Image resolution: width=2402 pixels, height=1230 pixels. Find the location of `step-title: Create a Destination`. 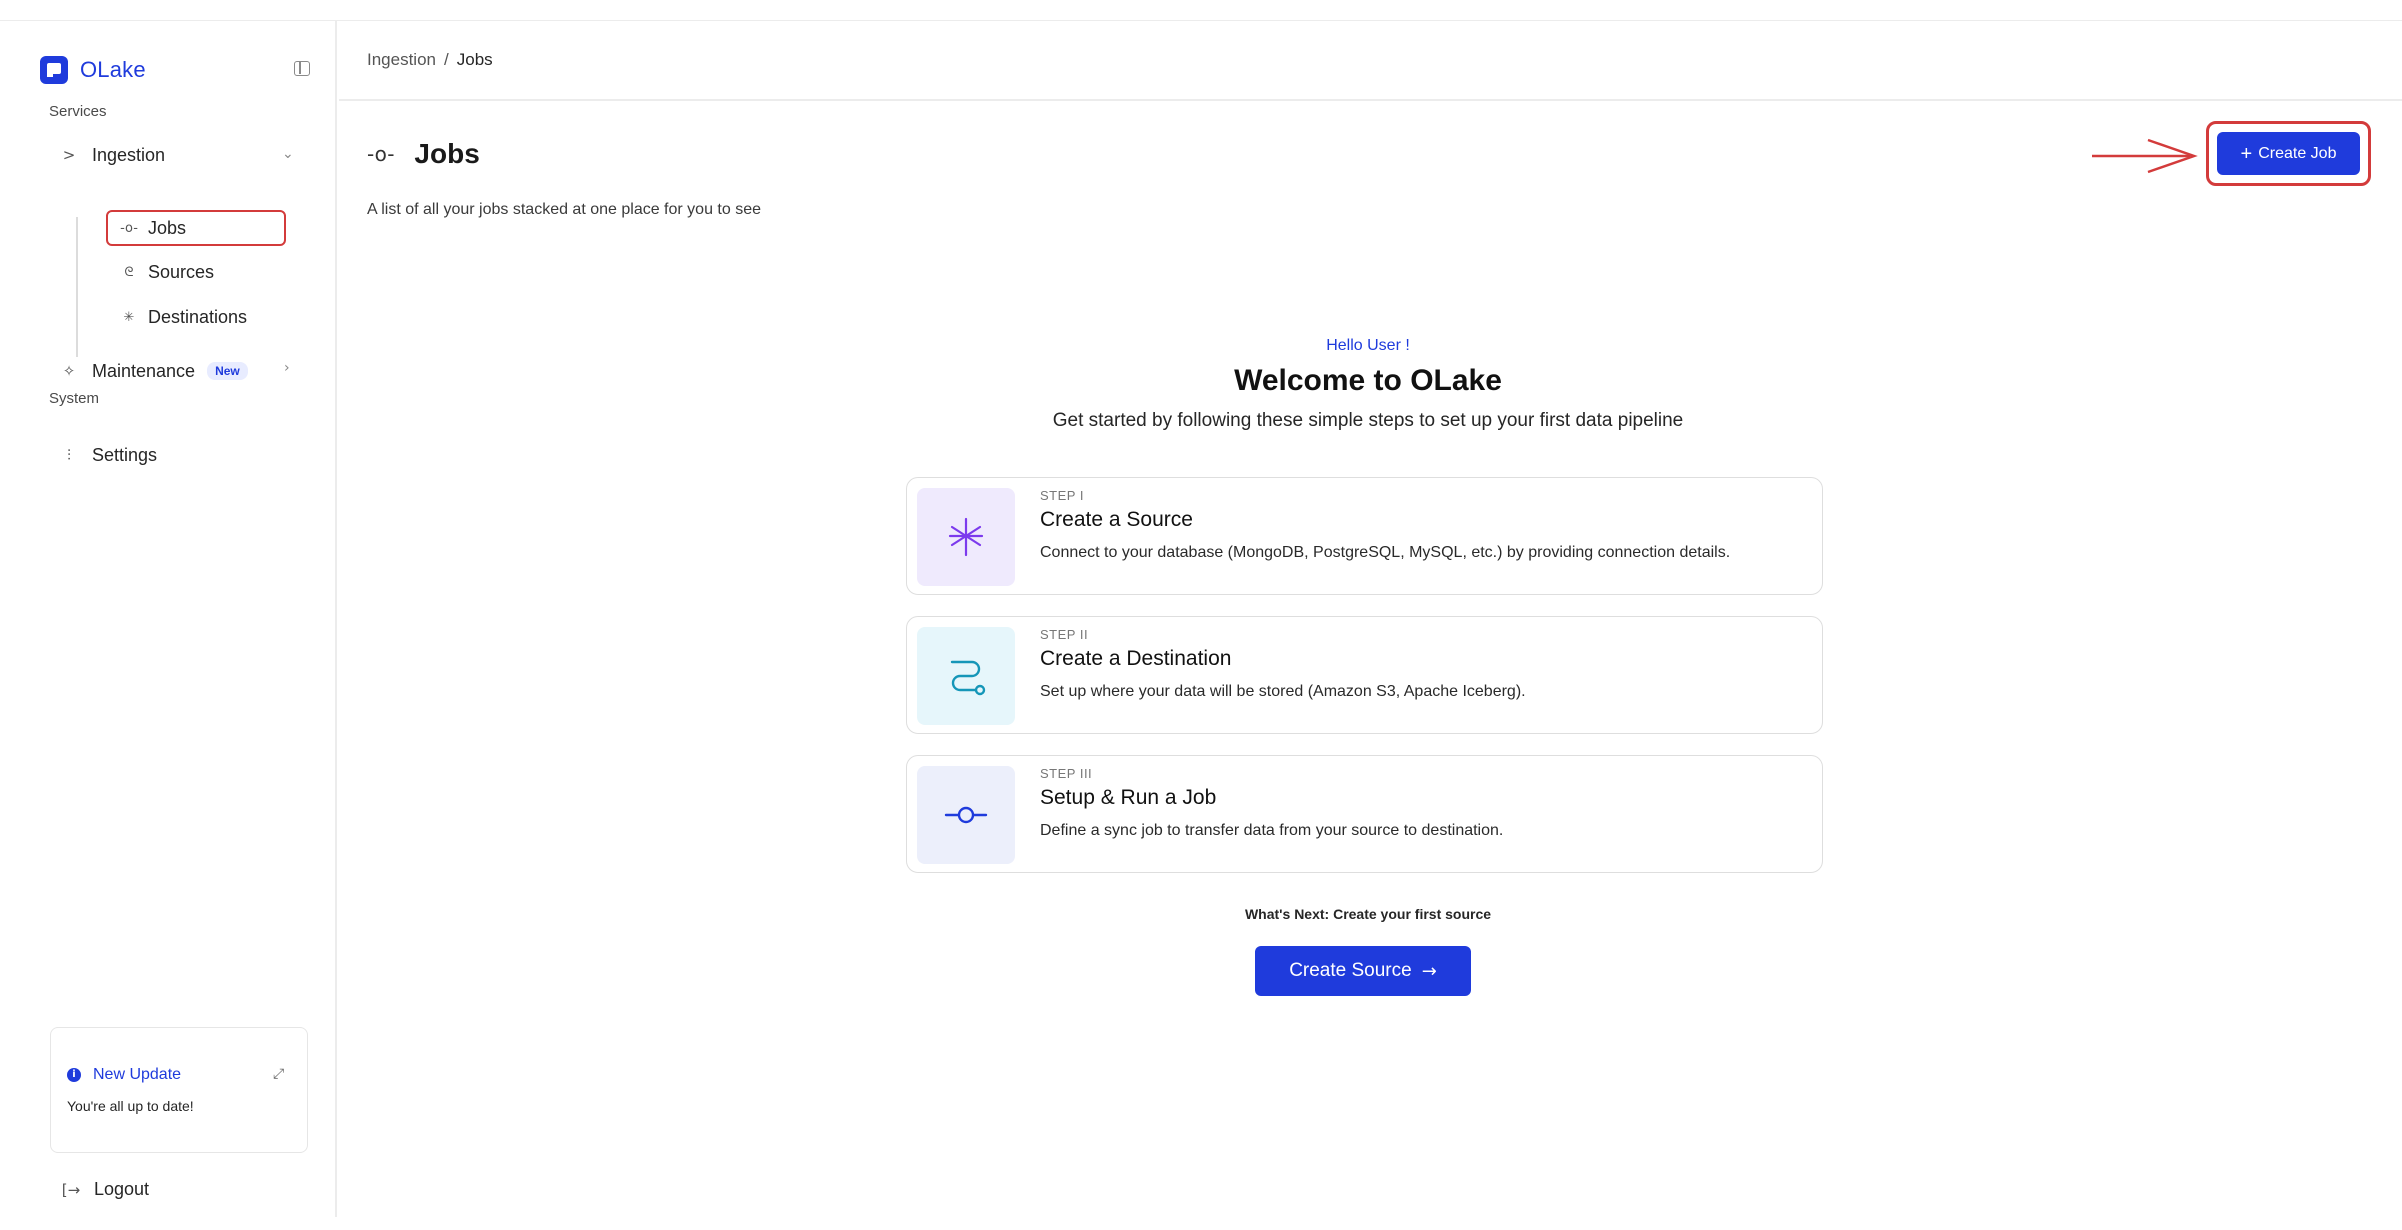

step-title: Create a Destination is located at coordinates (1136, 658).